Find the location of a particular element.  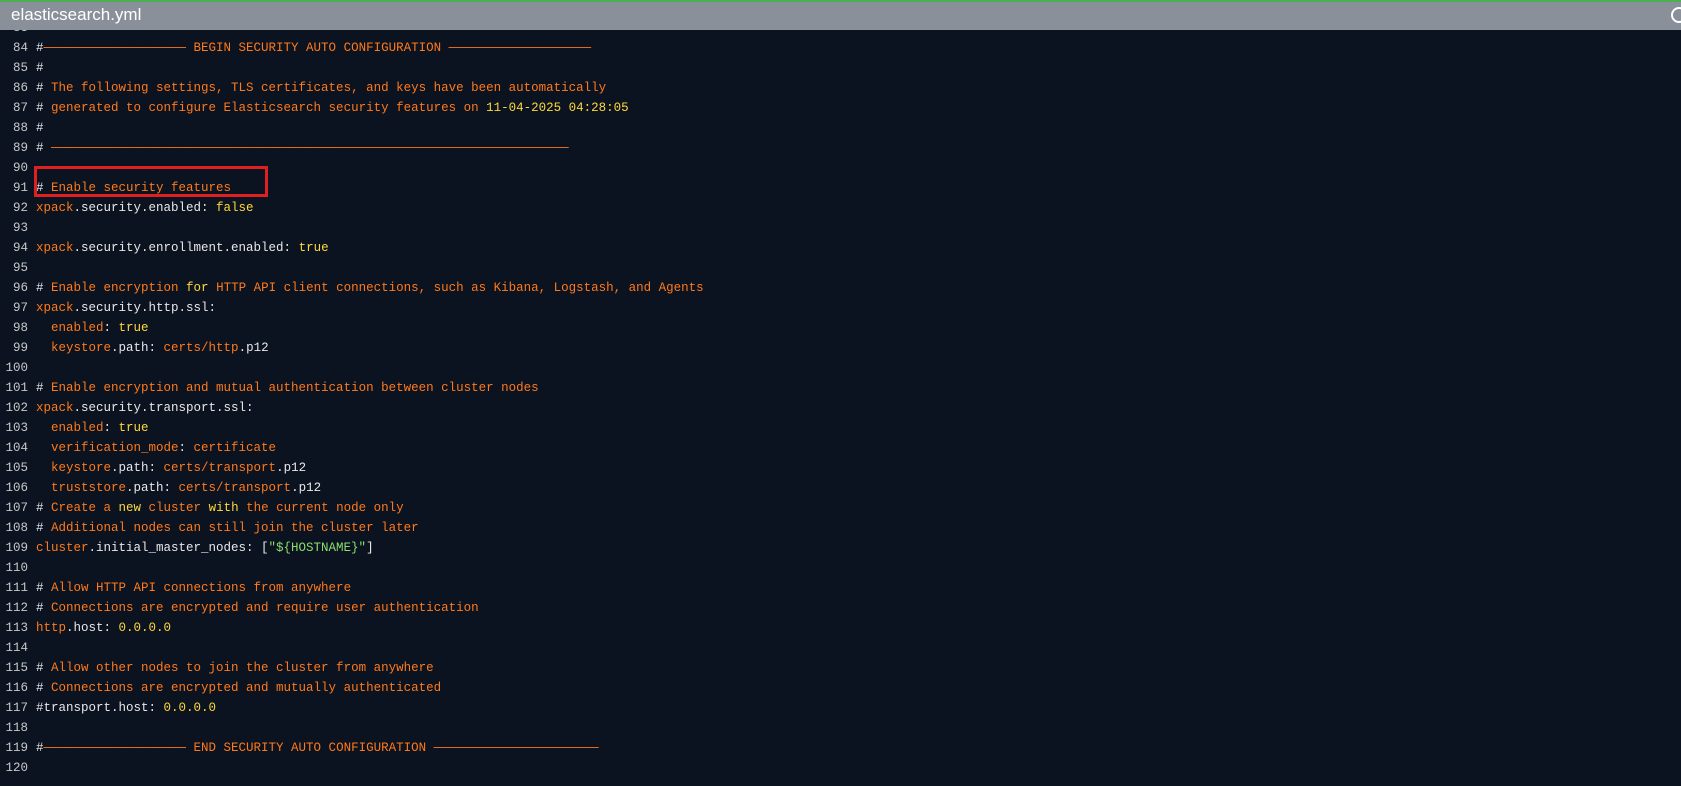

code-token: for is located at coordinates (197, 288).